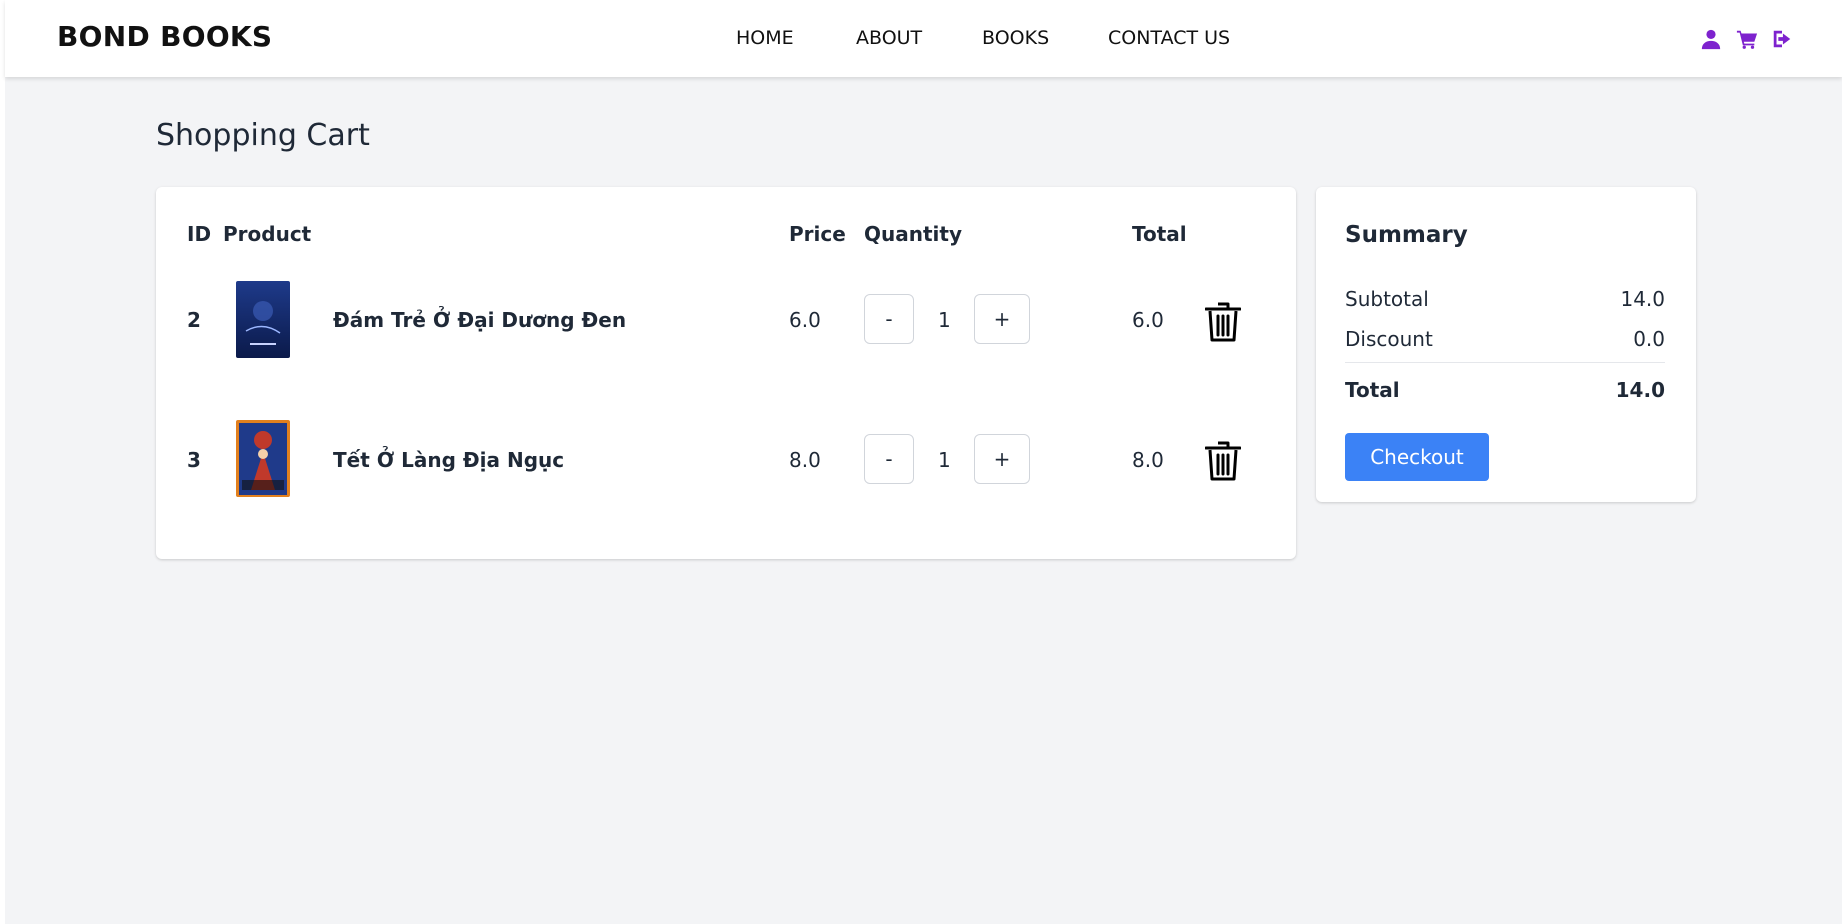  I want to click on product-price: 8.0, so click(805, 460).